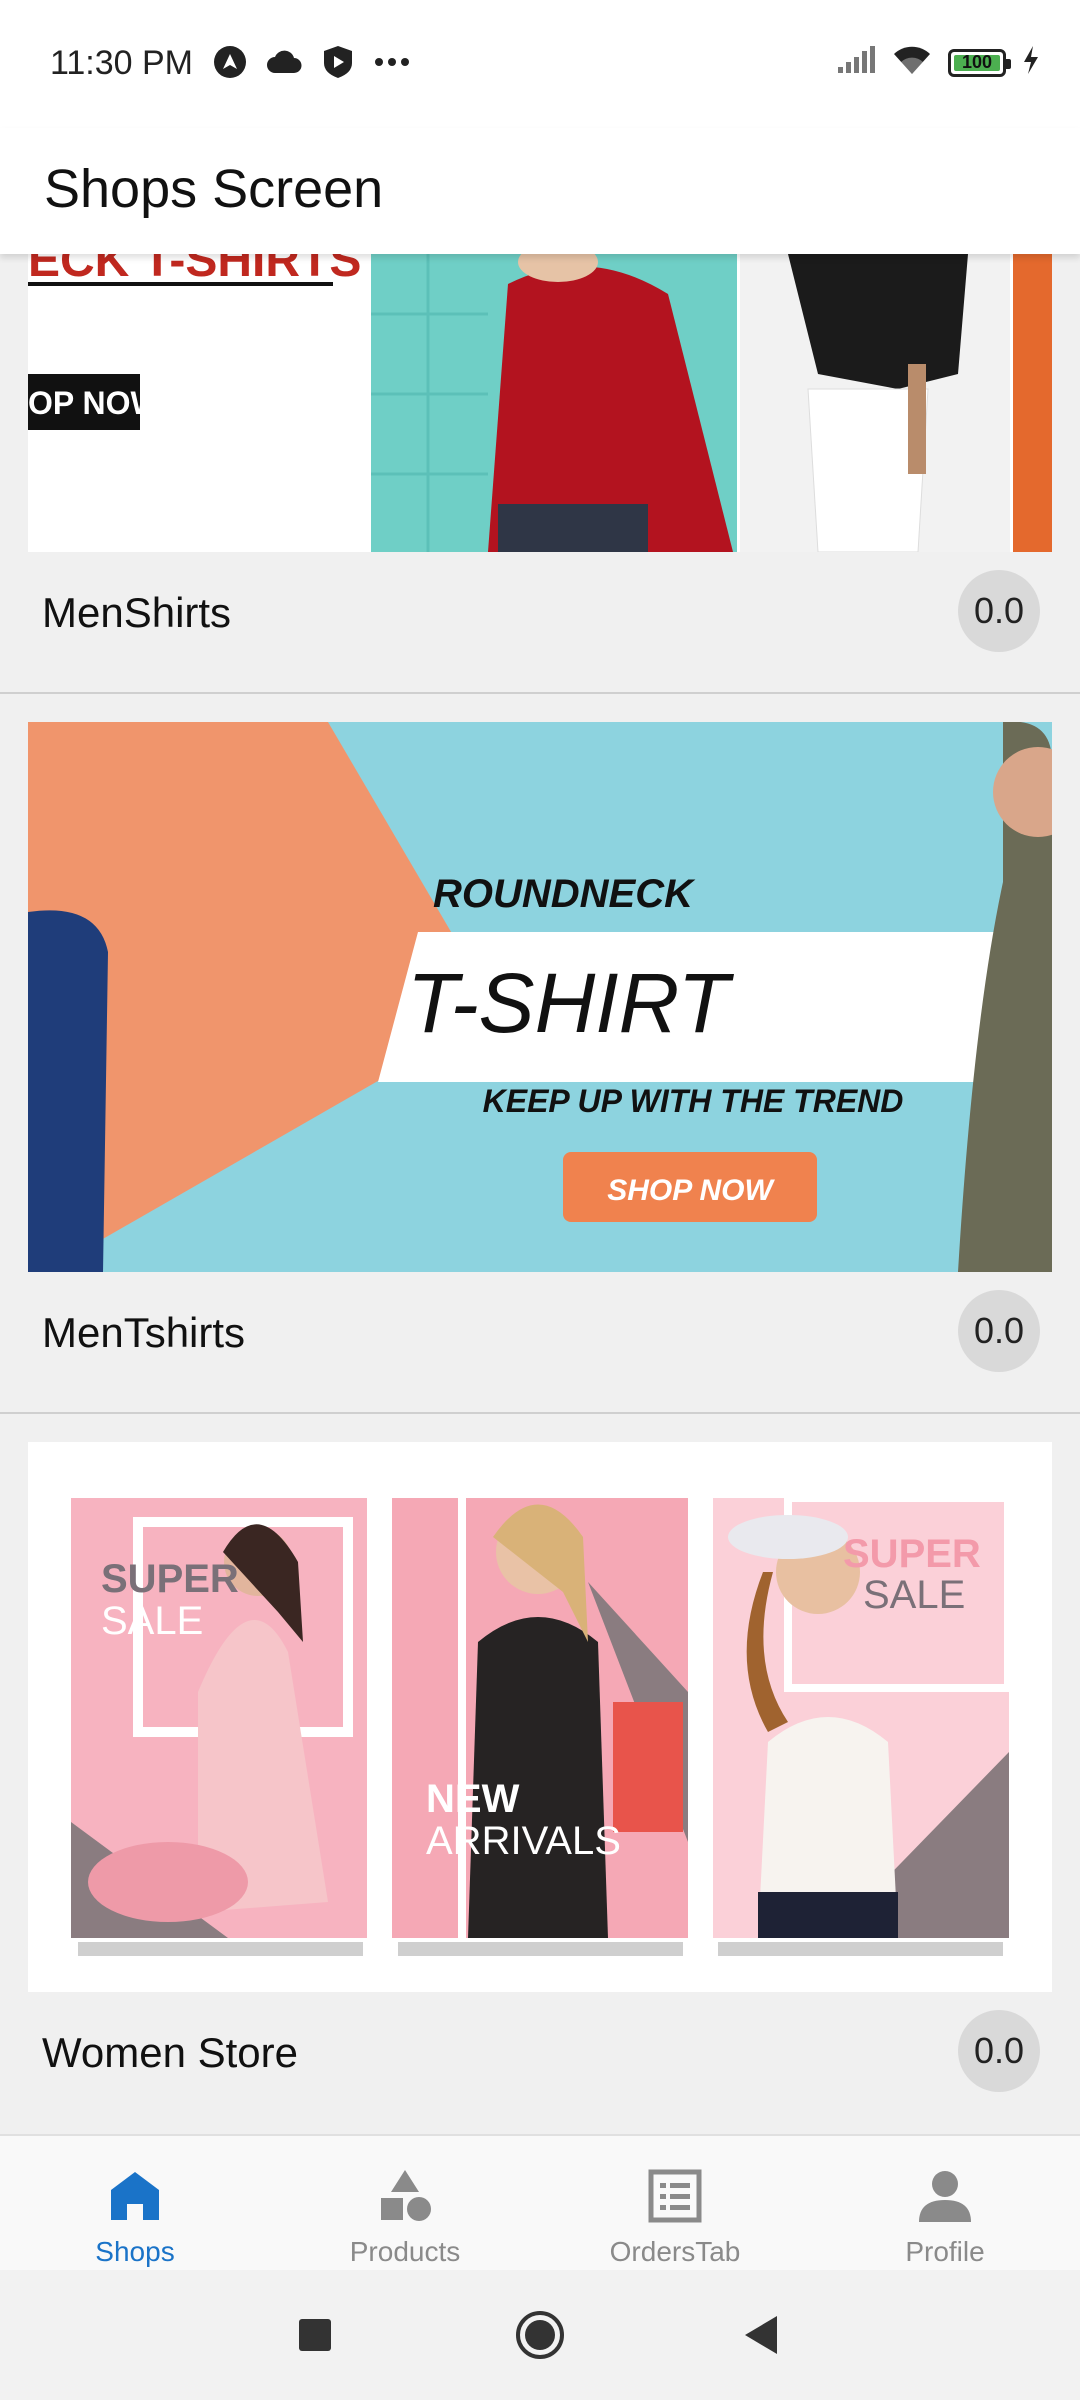 This screenshot has height=2400, width=1080. Describe the element at coordinates (571, 1003) in the screenshot. I see `banner-line-tshirt: T-SHIRT` at that location.